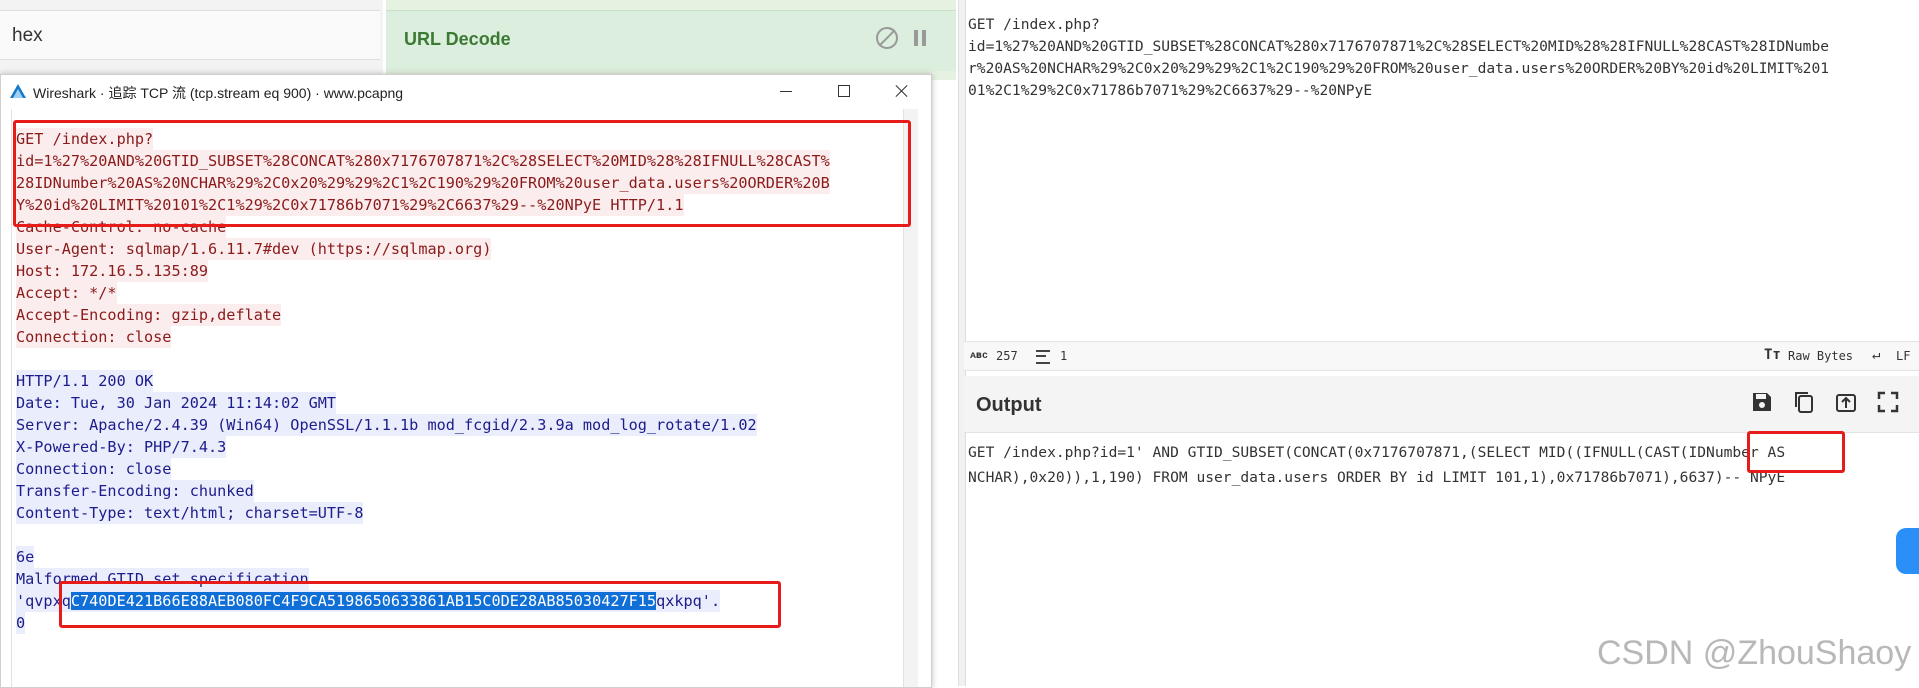 This screenshot has width=1919, height=688. Describe the element at coordinates (149, 315) in the screenshot. I see `request-line: Accept-Encoding: gzip,deflate` at that location.